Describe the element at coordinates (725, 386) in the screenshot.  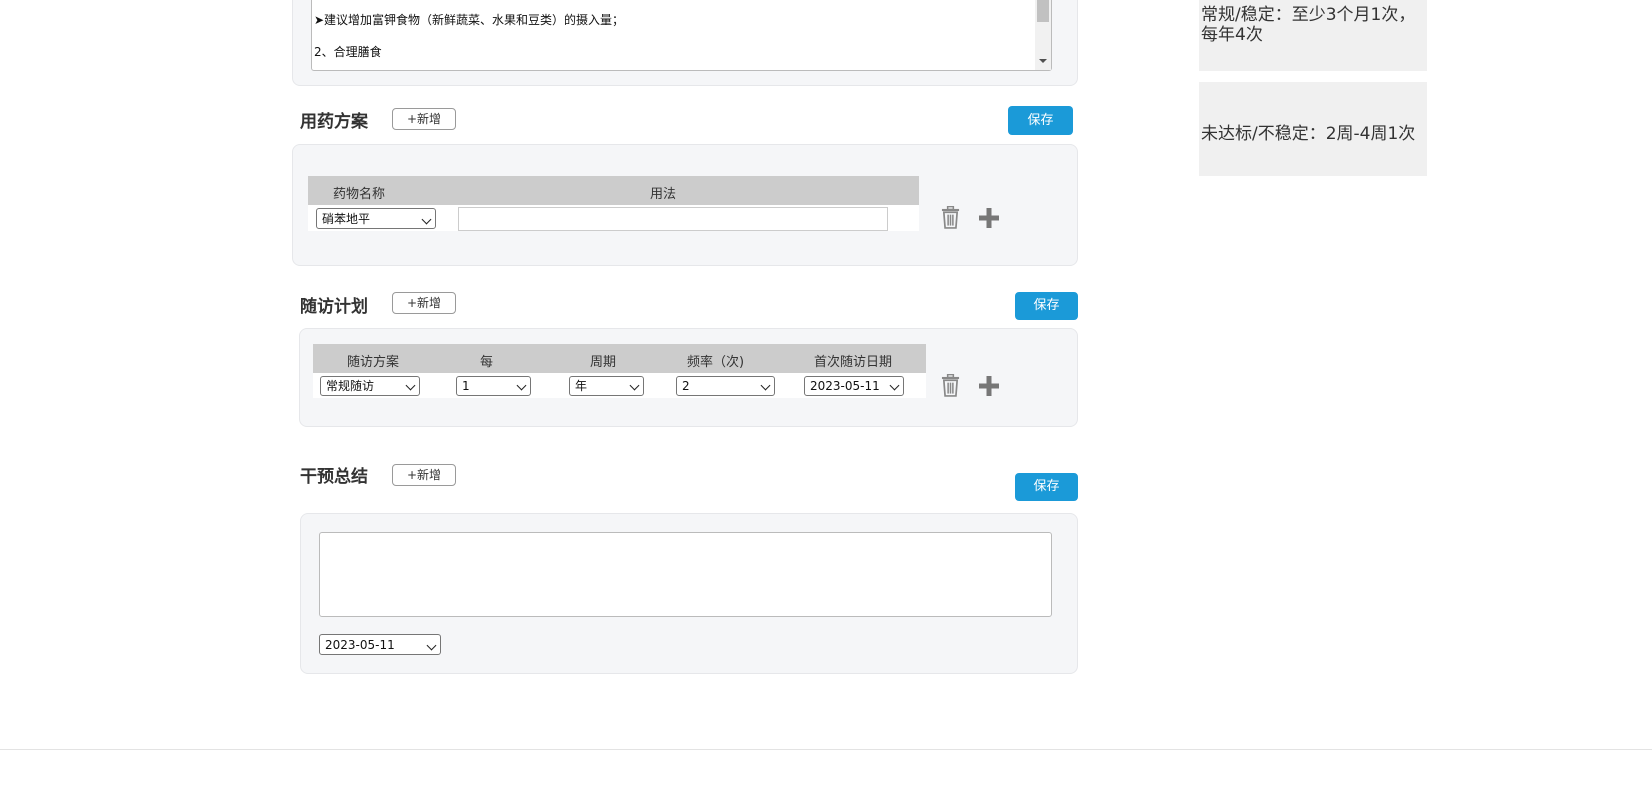
I see `frequency-select: 2` at that location.